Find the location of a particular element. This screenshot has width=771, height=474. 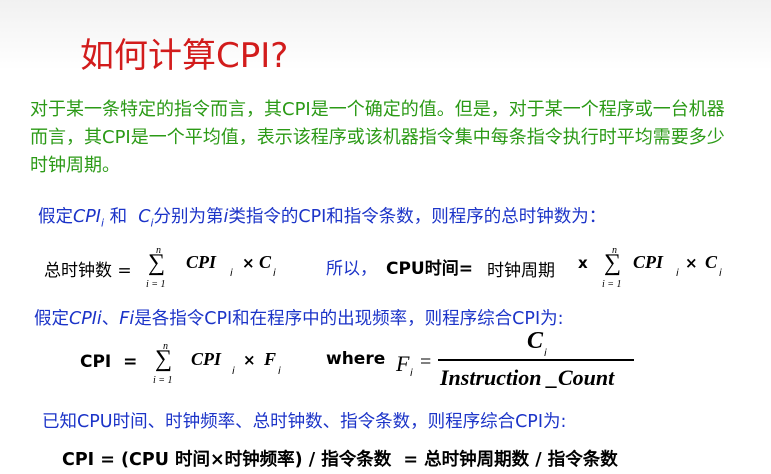

formula2-so: 所以， is located at coordinates (351, 269).